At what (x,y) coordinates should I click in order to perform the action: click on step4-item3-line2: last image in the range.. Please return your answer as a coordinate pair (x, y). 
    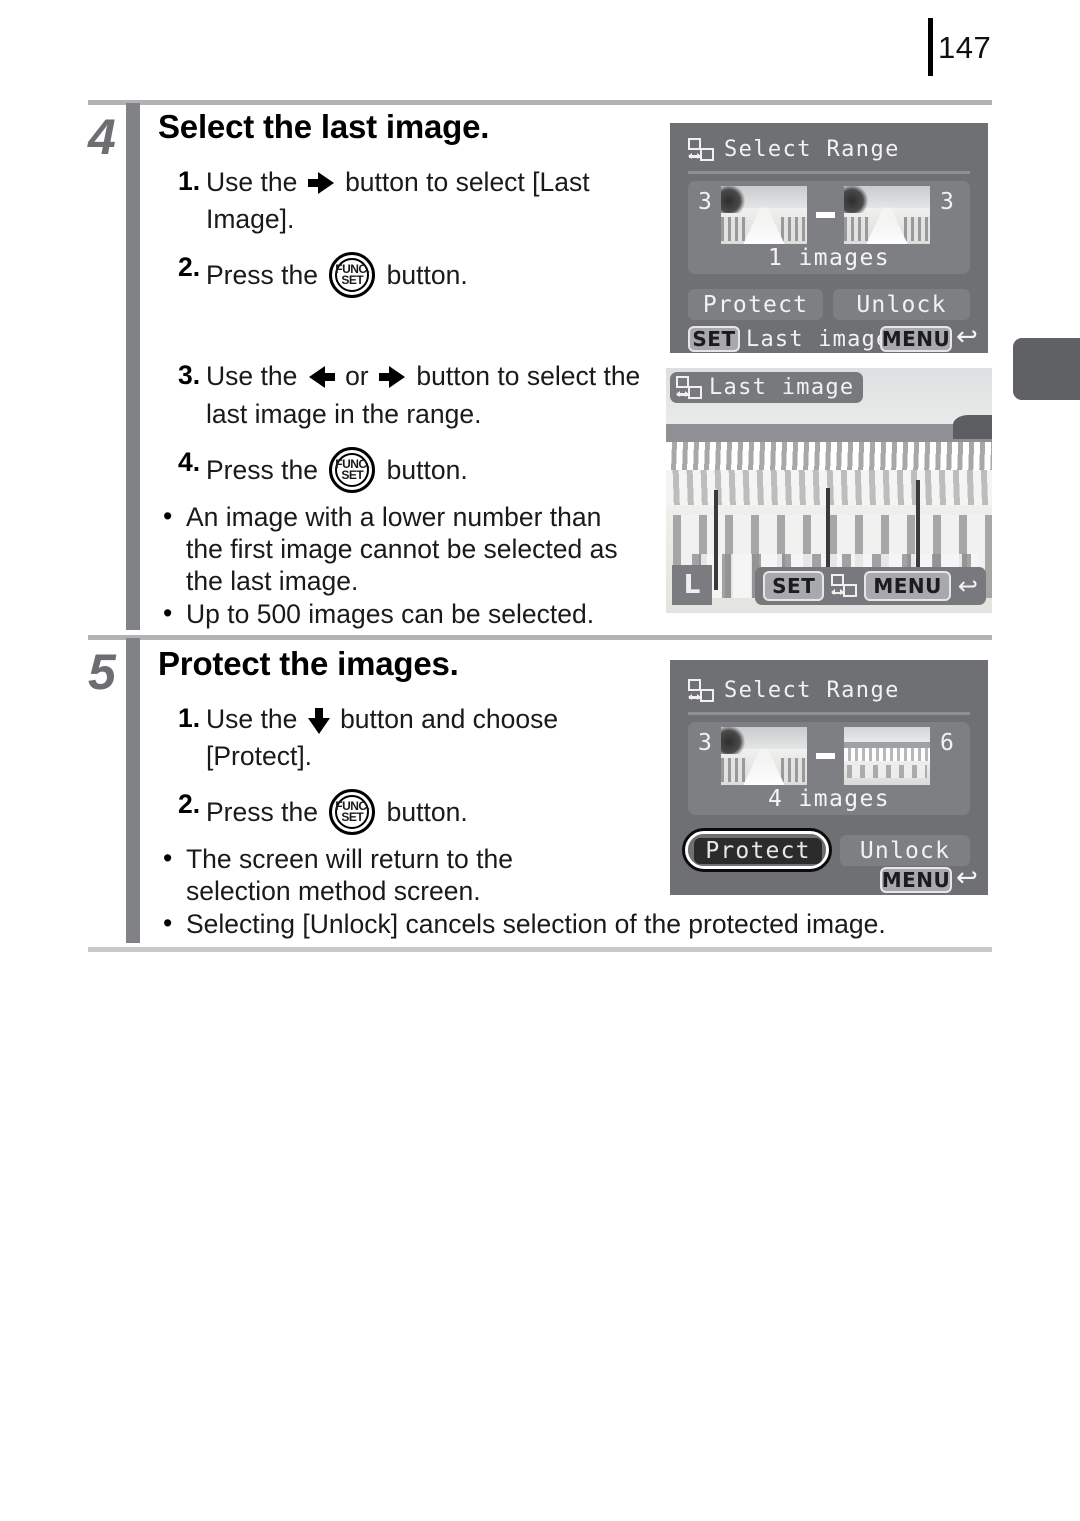
    Looking at the image, I should click on (344, 414).